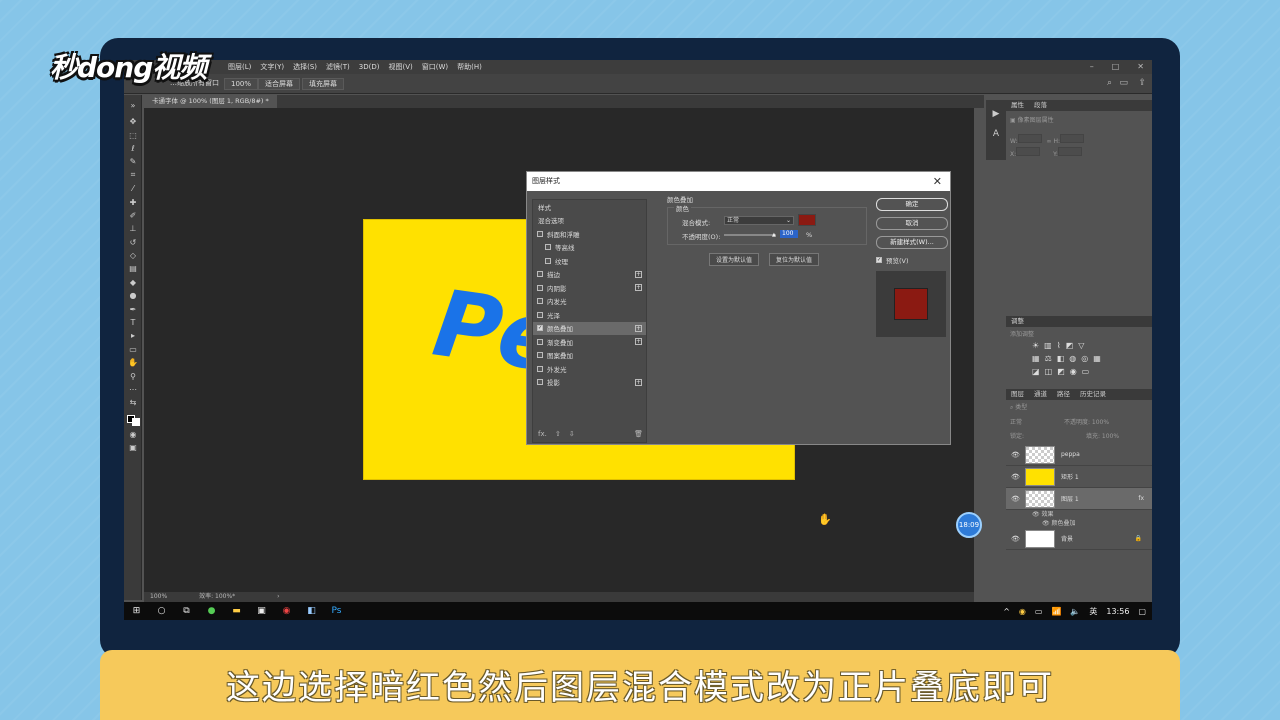 The width and height of the screenshot is (1280, 720). I want to click on menu-window: 窗口(W), so click(435, 67).